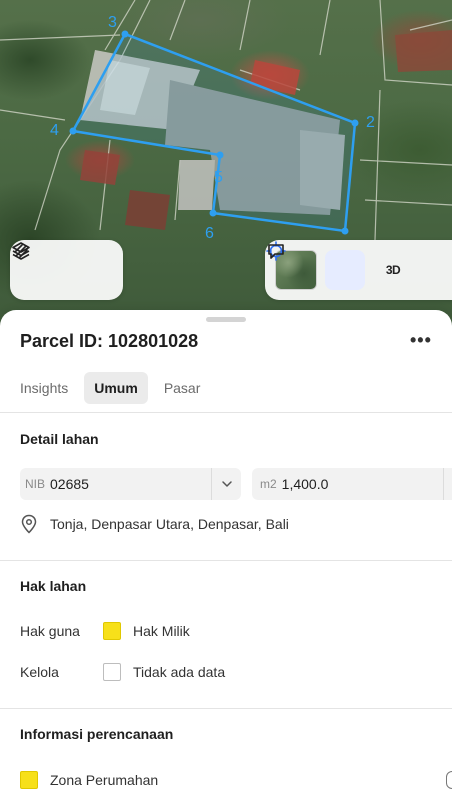 This screenshot has height=804, width=452. I want to click on vertex-label: 2, so click(370, 122).